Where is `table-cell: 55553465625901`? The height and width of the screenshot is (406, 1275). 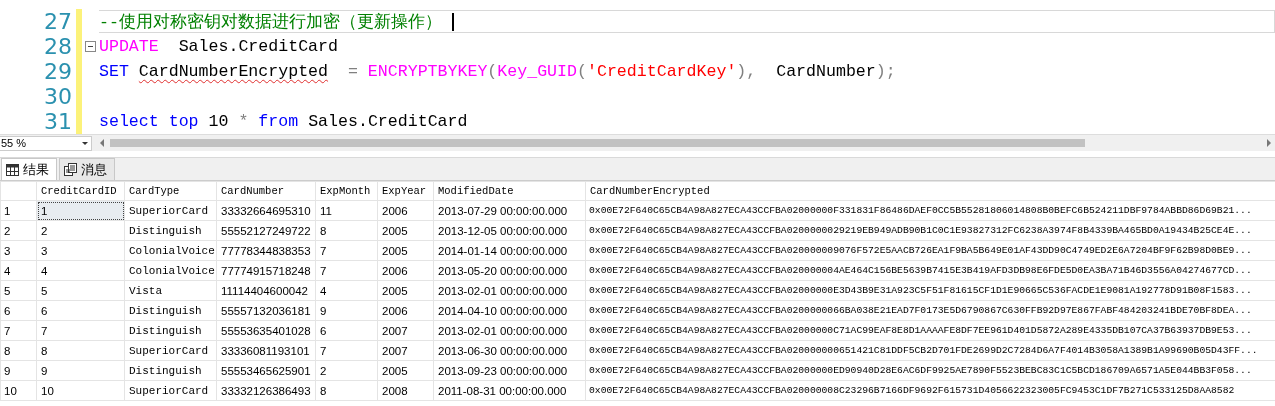
table-cell: 55553465625901 is located at coordinates (266, 370).